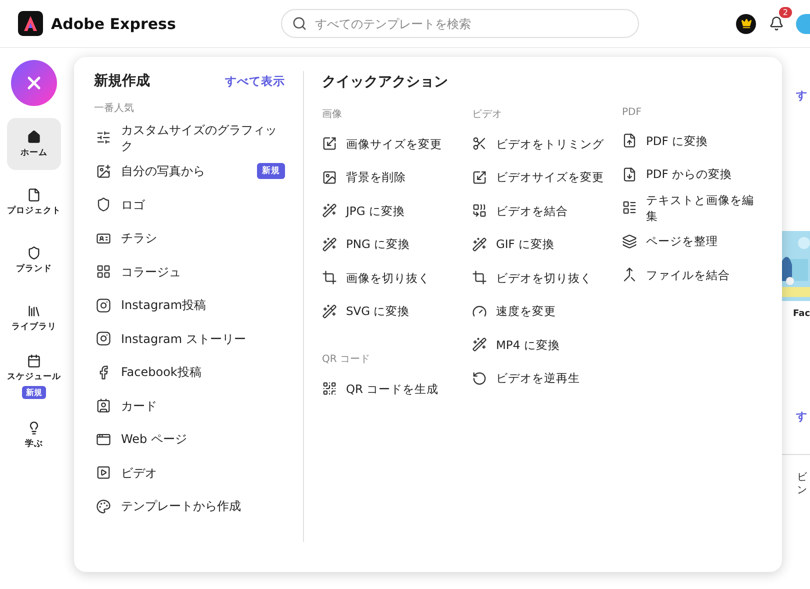  What do you see at coordinates (697, 241) in the screenshot?
I see `action-item: ページを整理` at bounding box center [697, 241].